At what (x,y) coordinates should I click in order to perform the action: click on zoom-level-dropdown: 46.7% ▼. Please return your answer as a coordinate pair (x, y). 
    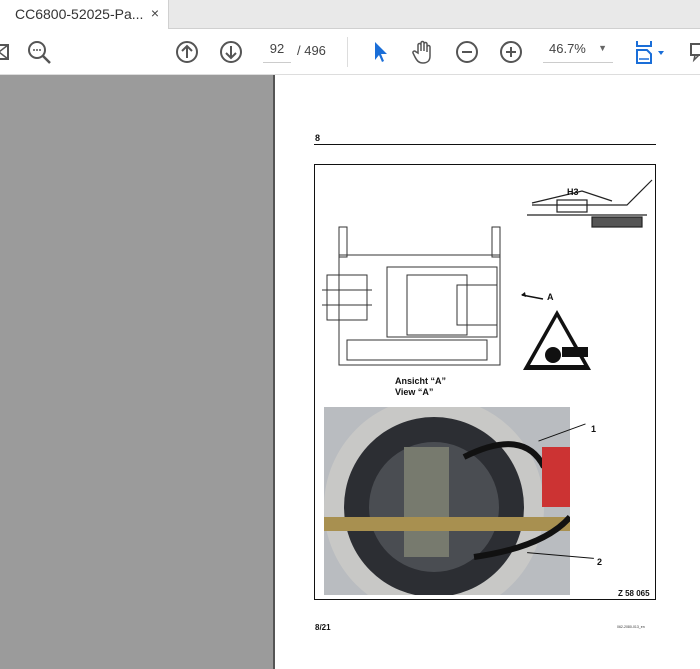
    Looking at the image, I should click on (578, 52).